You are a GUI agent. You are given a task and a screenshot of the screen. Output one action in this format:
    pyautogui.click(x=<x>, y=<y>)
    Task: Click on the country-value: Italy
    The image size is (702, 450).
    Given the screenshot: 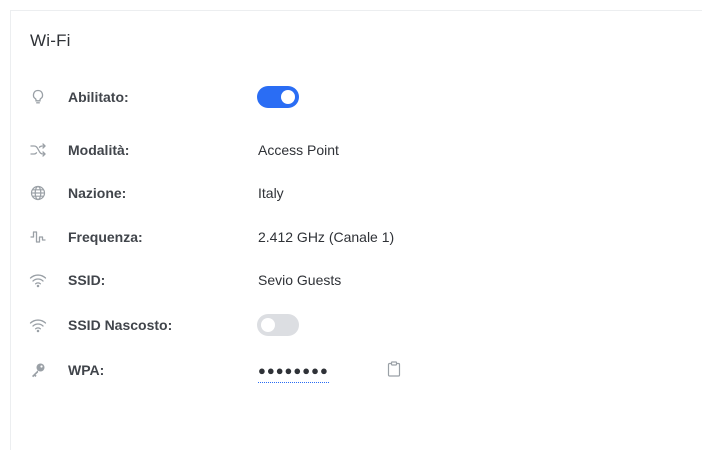 What is the action you would take?
    pyautogui.click(x=271, y=193)
    